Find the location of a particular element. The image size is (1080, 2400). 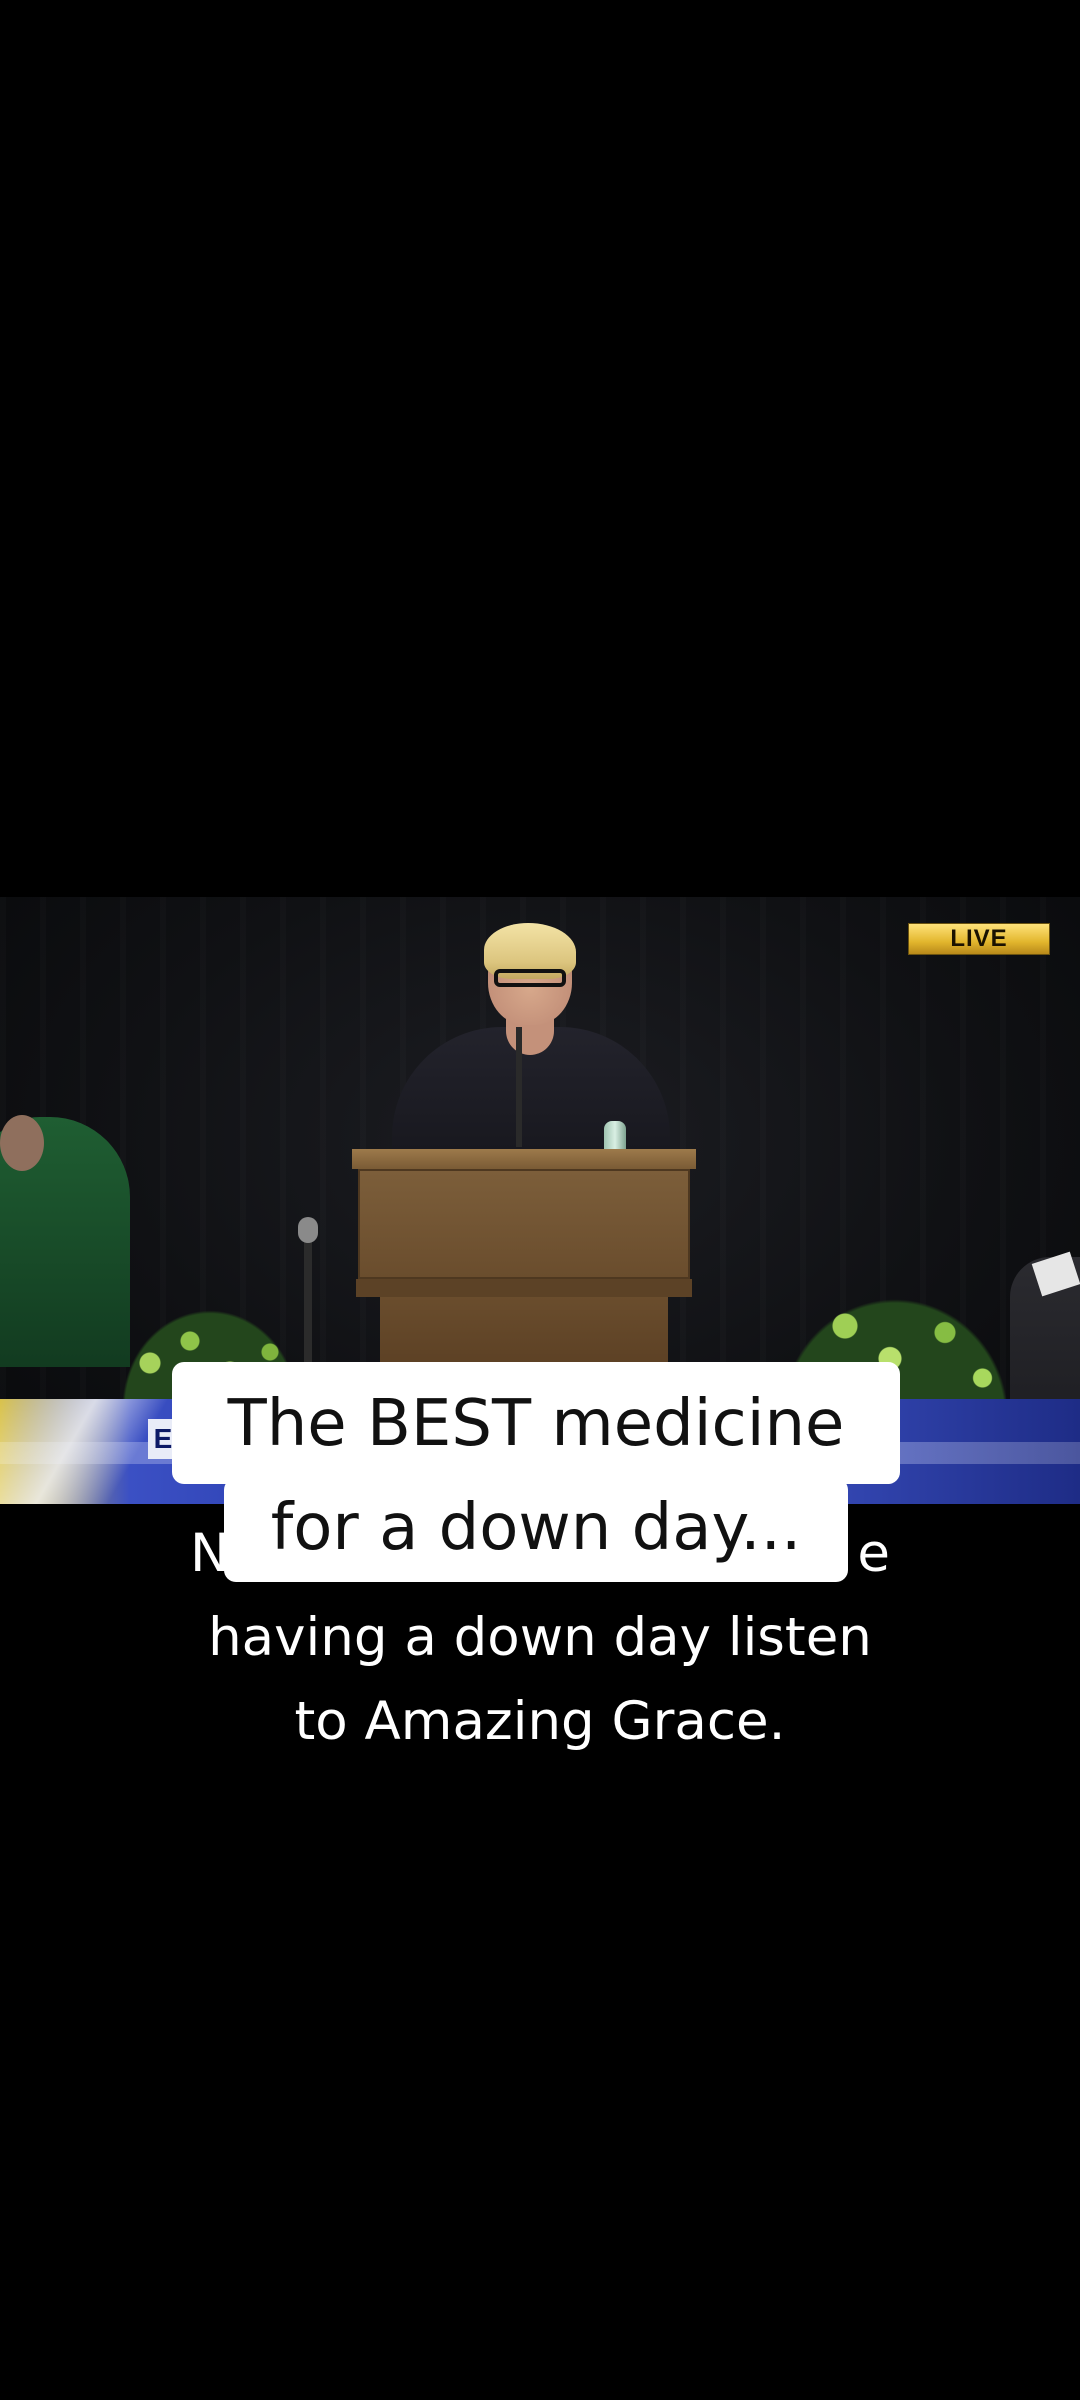

caption-line-3: to Amazing Grace. is located at coordinates (540, 1721).